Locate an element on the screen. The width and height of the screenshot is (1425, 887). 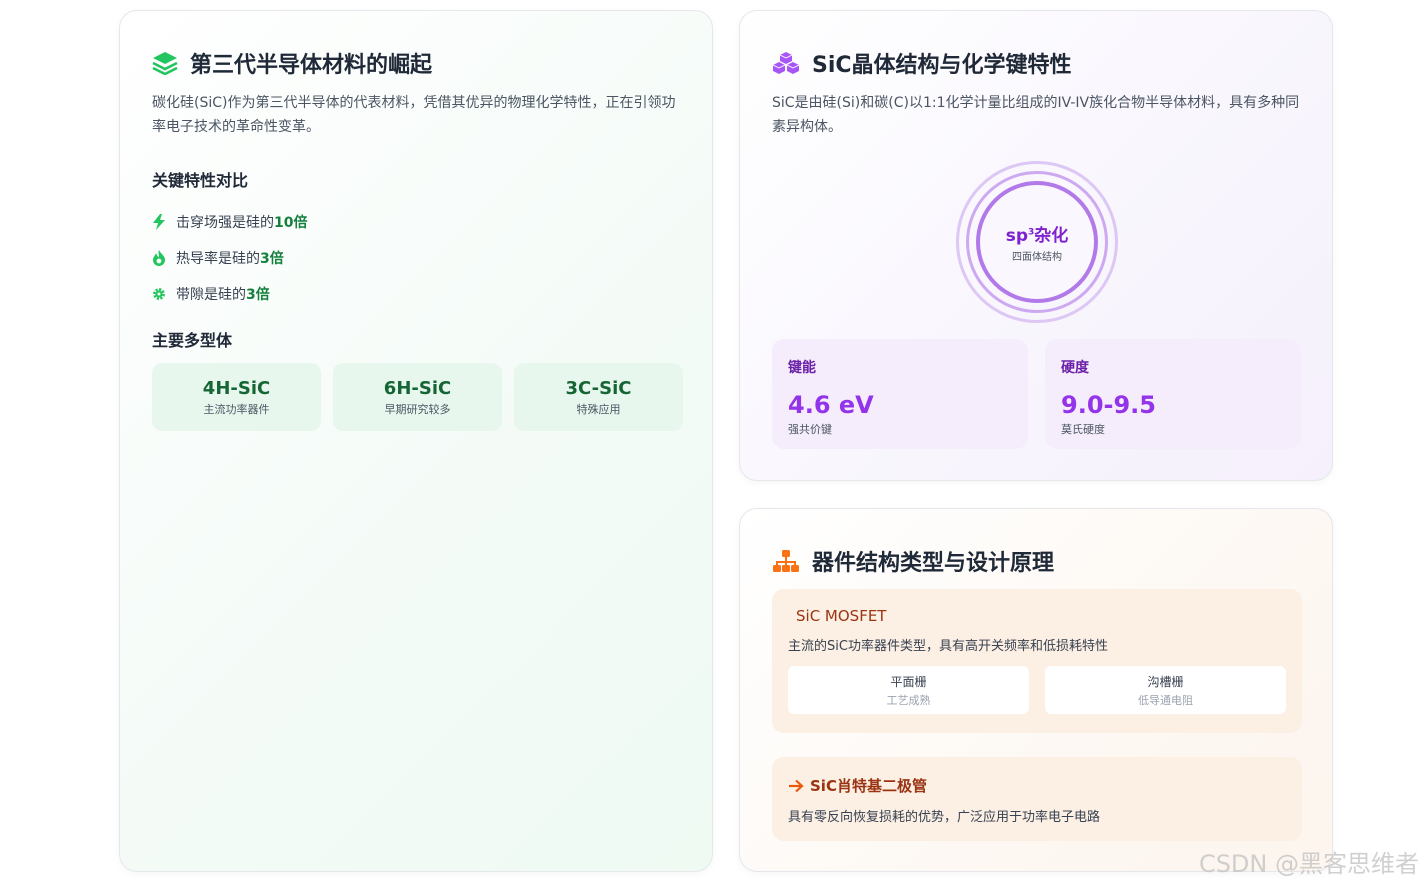
stat-hardness: 硬度 9.0-9.5 莫氏硬度 is located at coordinates (1173, 394).